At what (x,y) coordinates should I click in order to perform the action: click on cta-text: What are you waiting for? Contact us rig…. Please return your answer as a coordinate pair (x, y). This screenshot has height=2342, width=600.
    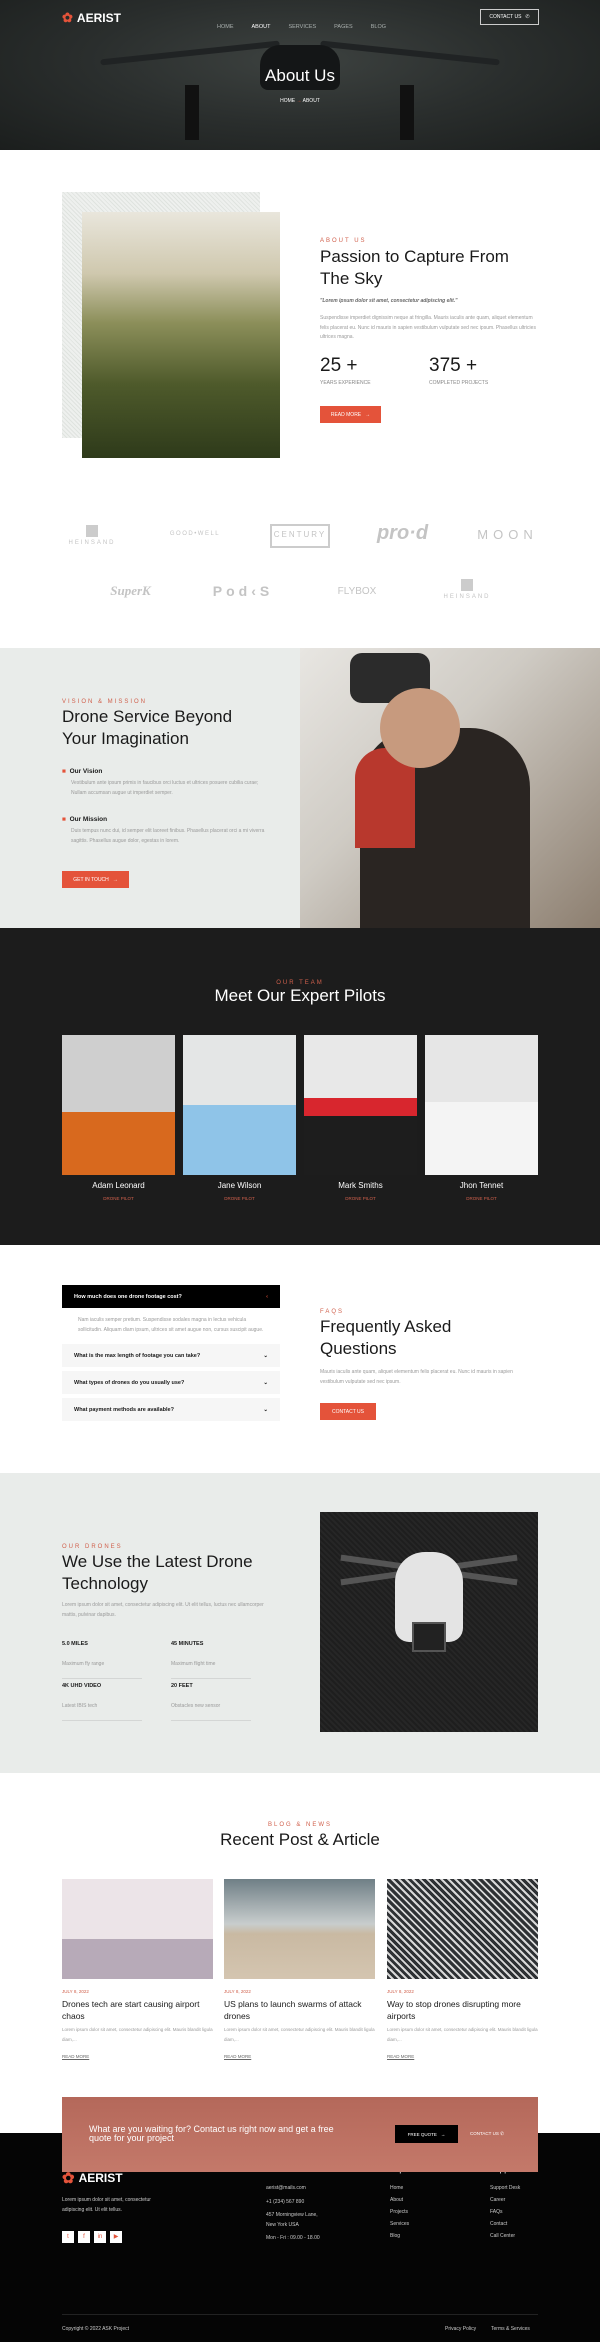
    Looking at the image, I should click on (211, 2133).